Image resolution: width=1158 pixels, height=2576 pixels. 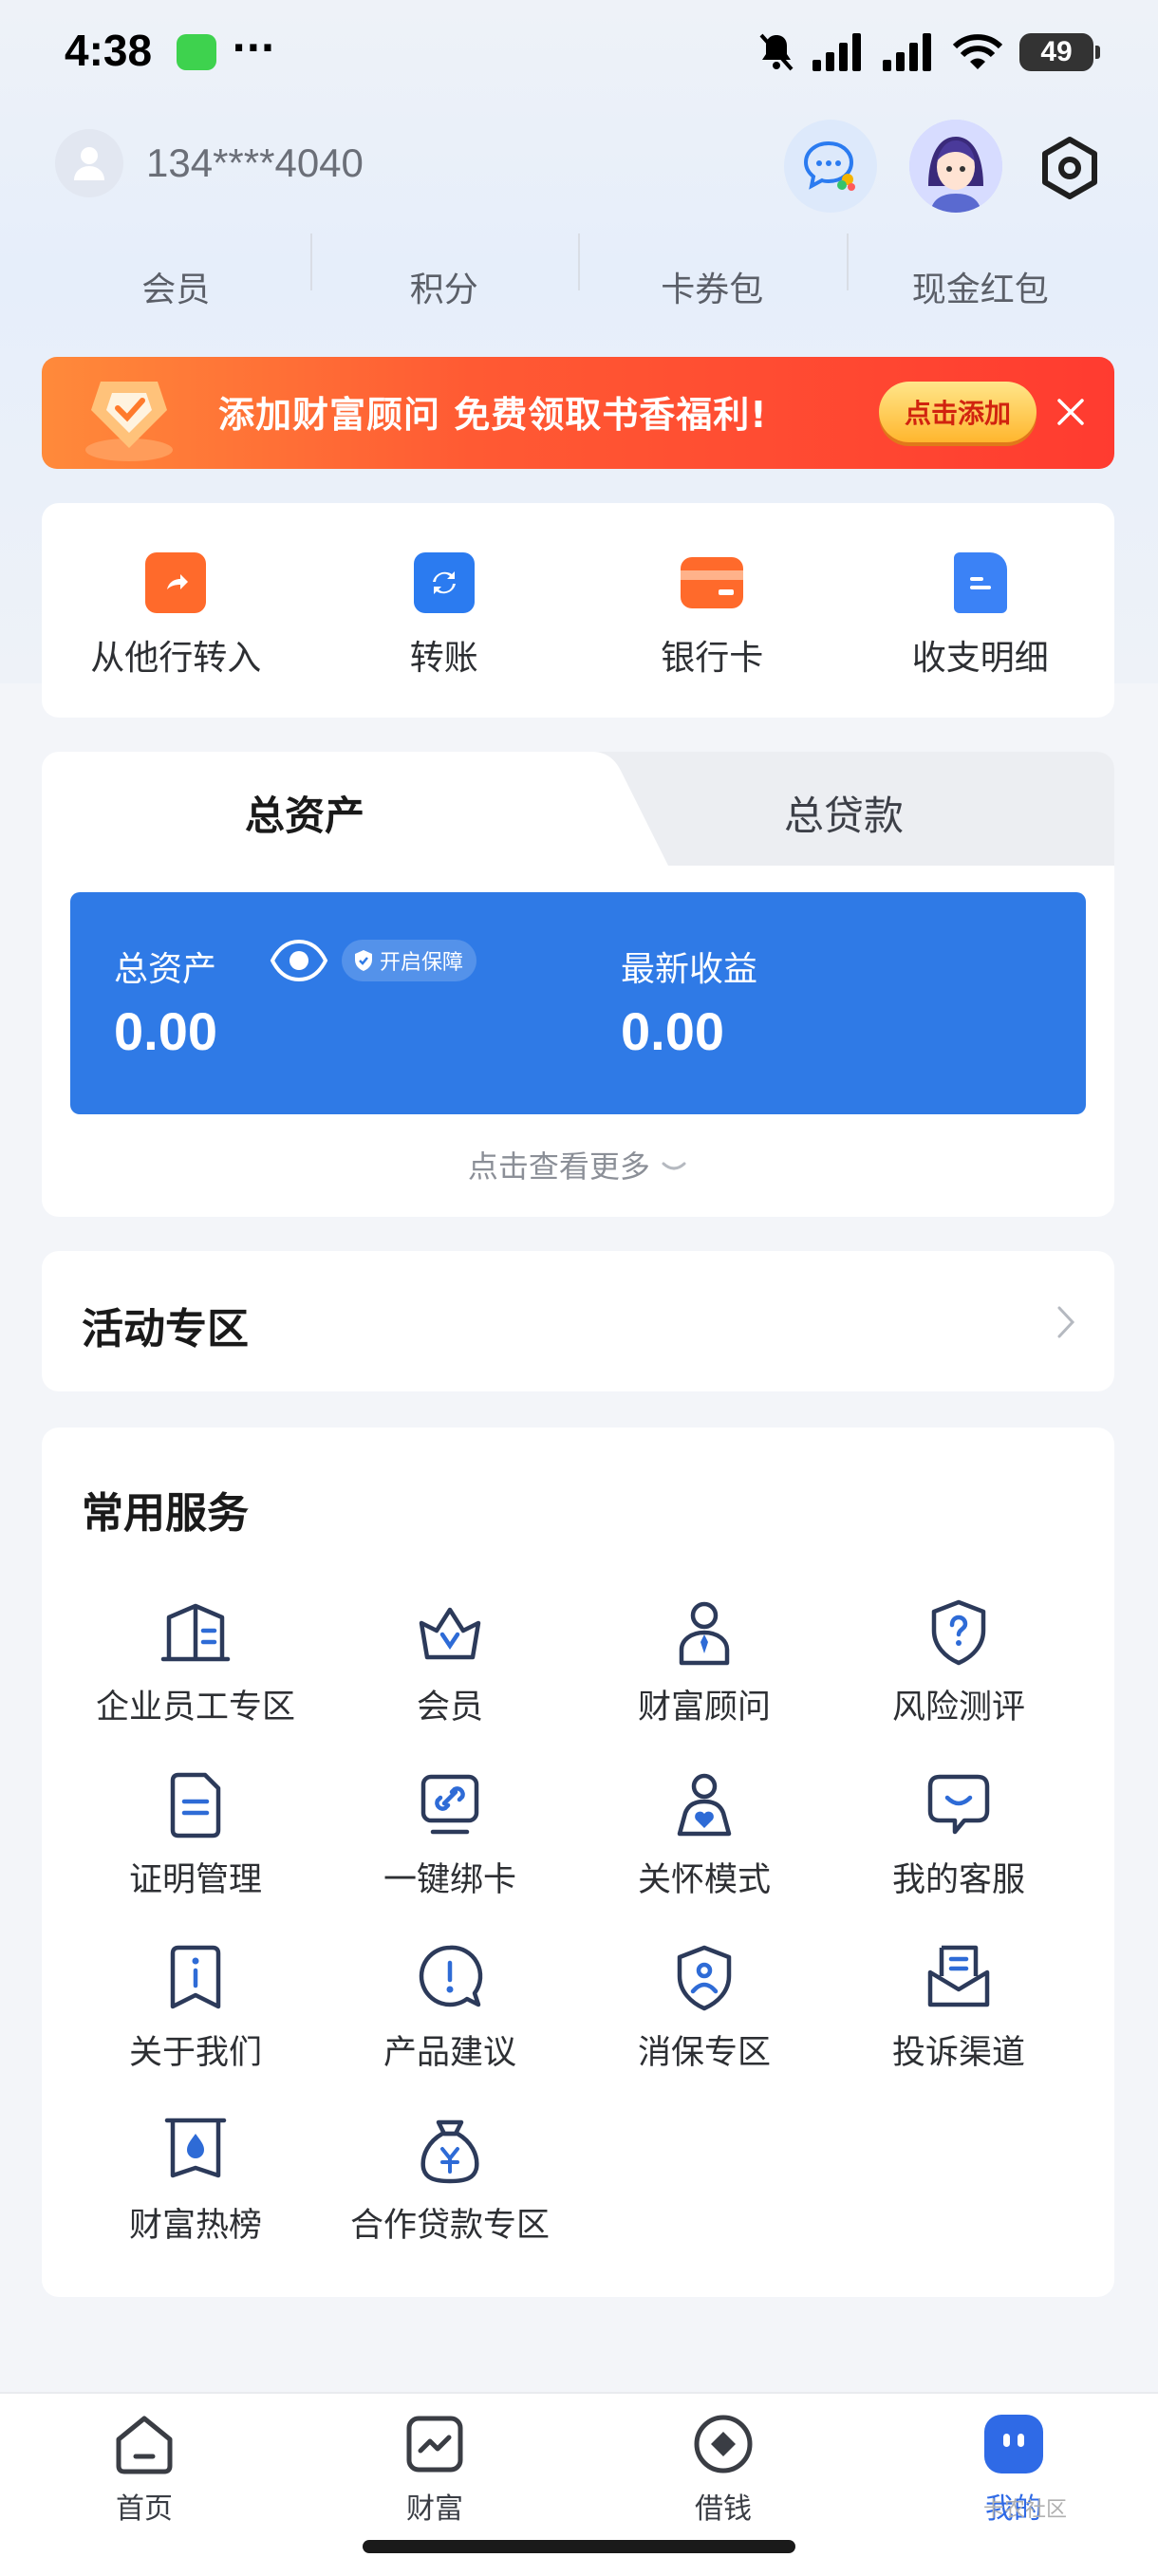 I want to click on eye-icon, so click(x=299, y=961).